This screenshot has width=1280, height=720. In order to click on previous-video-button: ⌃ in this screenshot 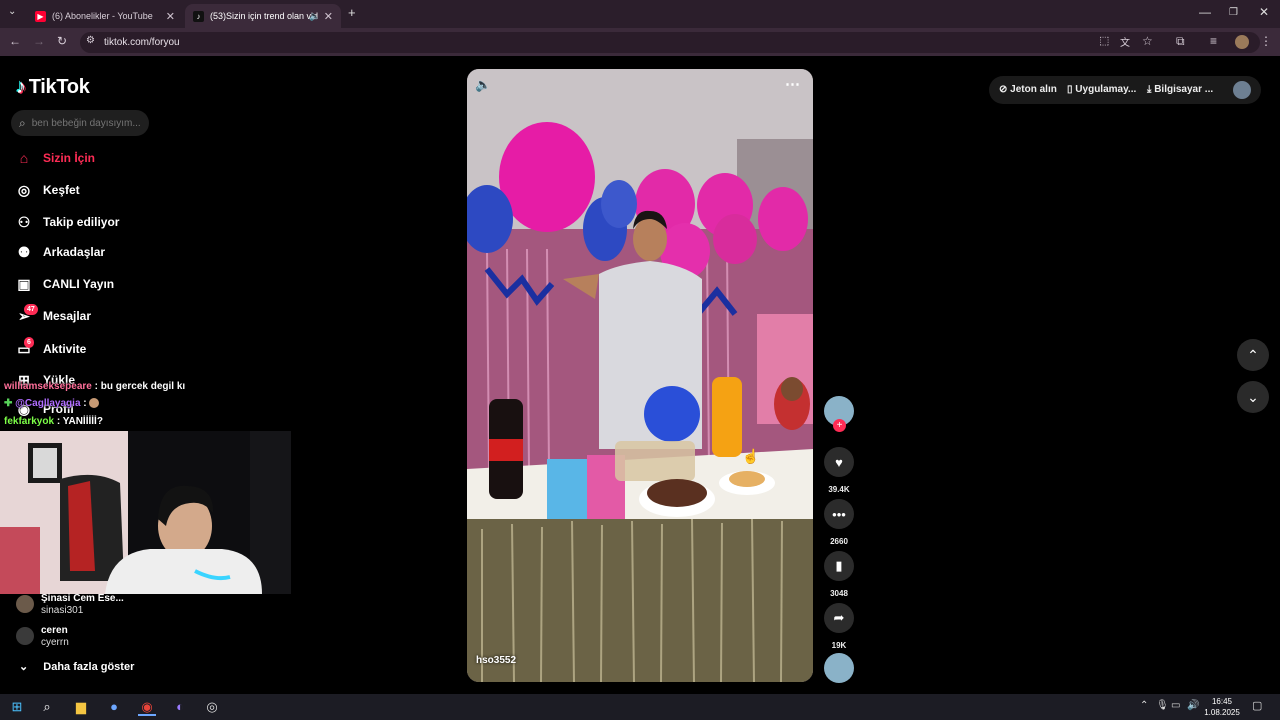, I will do `click(1253, 355)`.